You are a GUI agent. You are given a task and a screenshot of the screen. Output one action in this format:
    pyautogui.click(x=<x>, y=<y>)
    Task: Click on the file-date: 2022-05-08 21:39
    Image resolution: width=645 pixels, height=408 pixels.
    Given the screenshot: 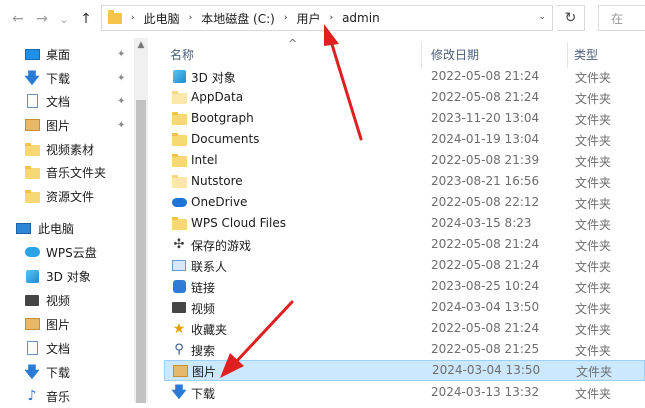 What is the action you would take?
    pyautogui.click(x=485, y=160)
    